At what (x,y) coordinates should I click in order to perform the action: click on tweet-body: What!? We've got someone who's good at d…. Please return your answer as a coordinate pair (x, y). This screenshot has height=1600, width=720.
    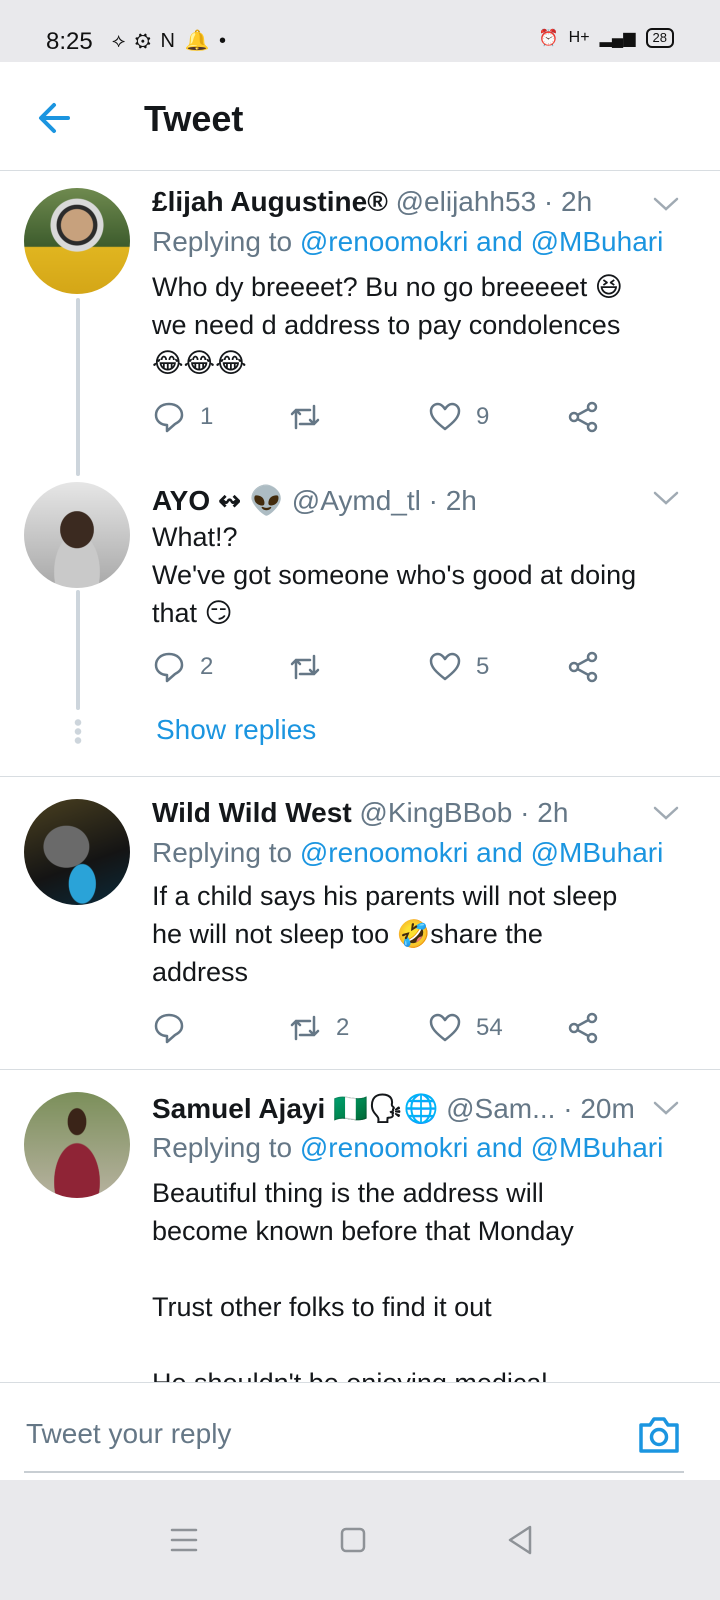
    Looking at the image, I should click on (394, 575).